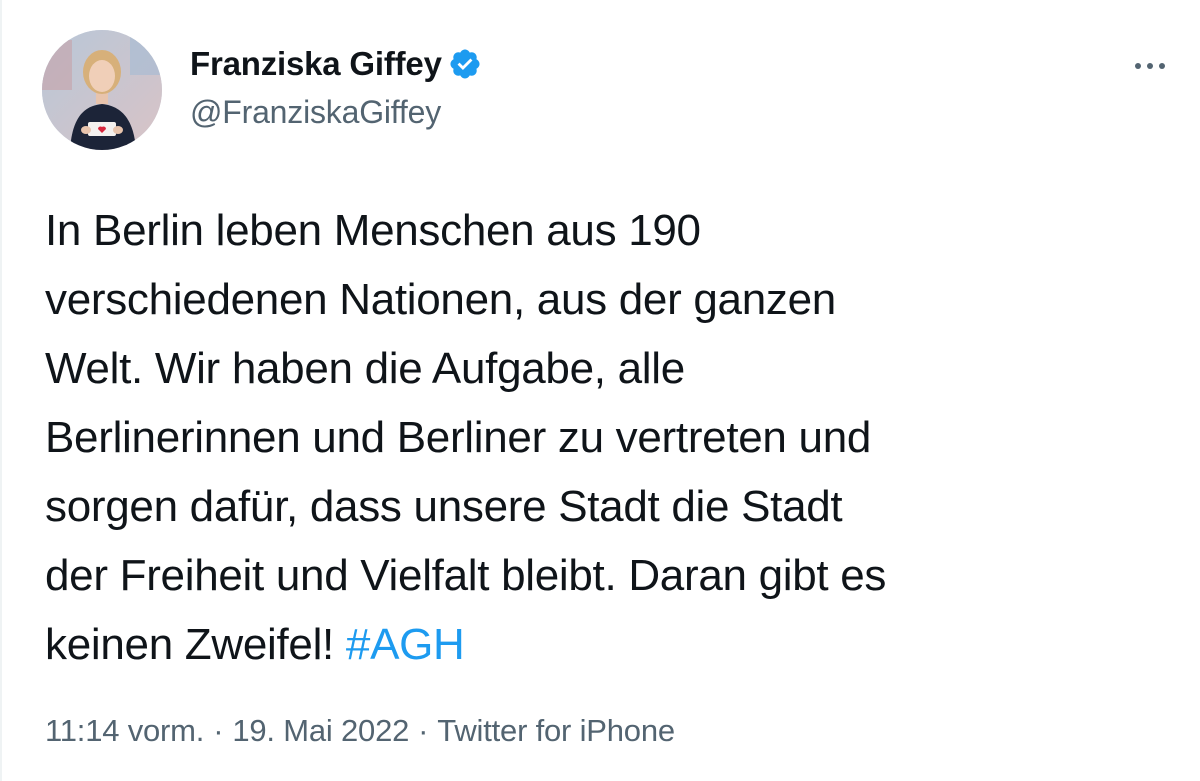 The height and width of the screenshot is (781, 1200). I want to click on tweet-time: 11:14 vorm., so click(124, 730).